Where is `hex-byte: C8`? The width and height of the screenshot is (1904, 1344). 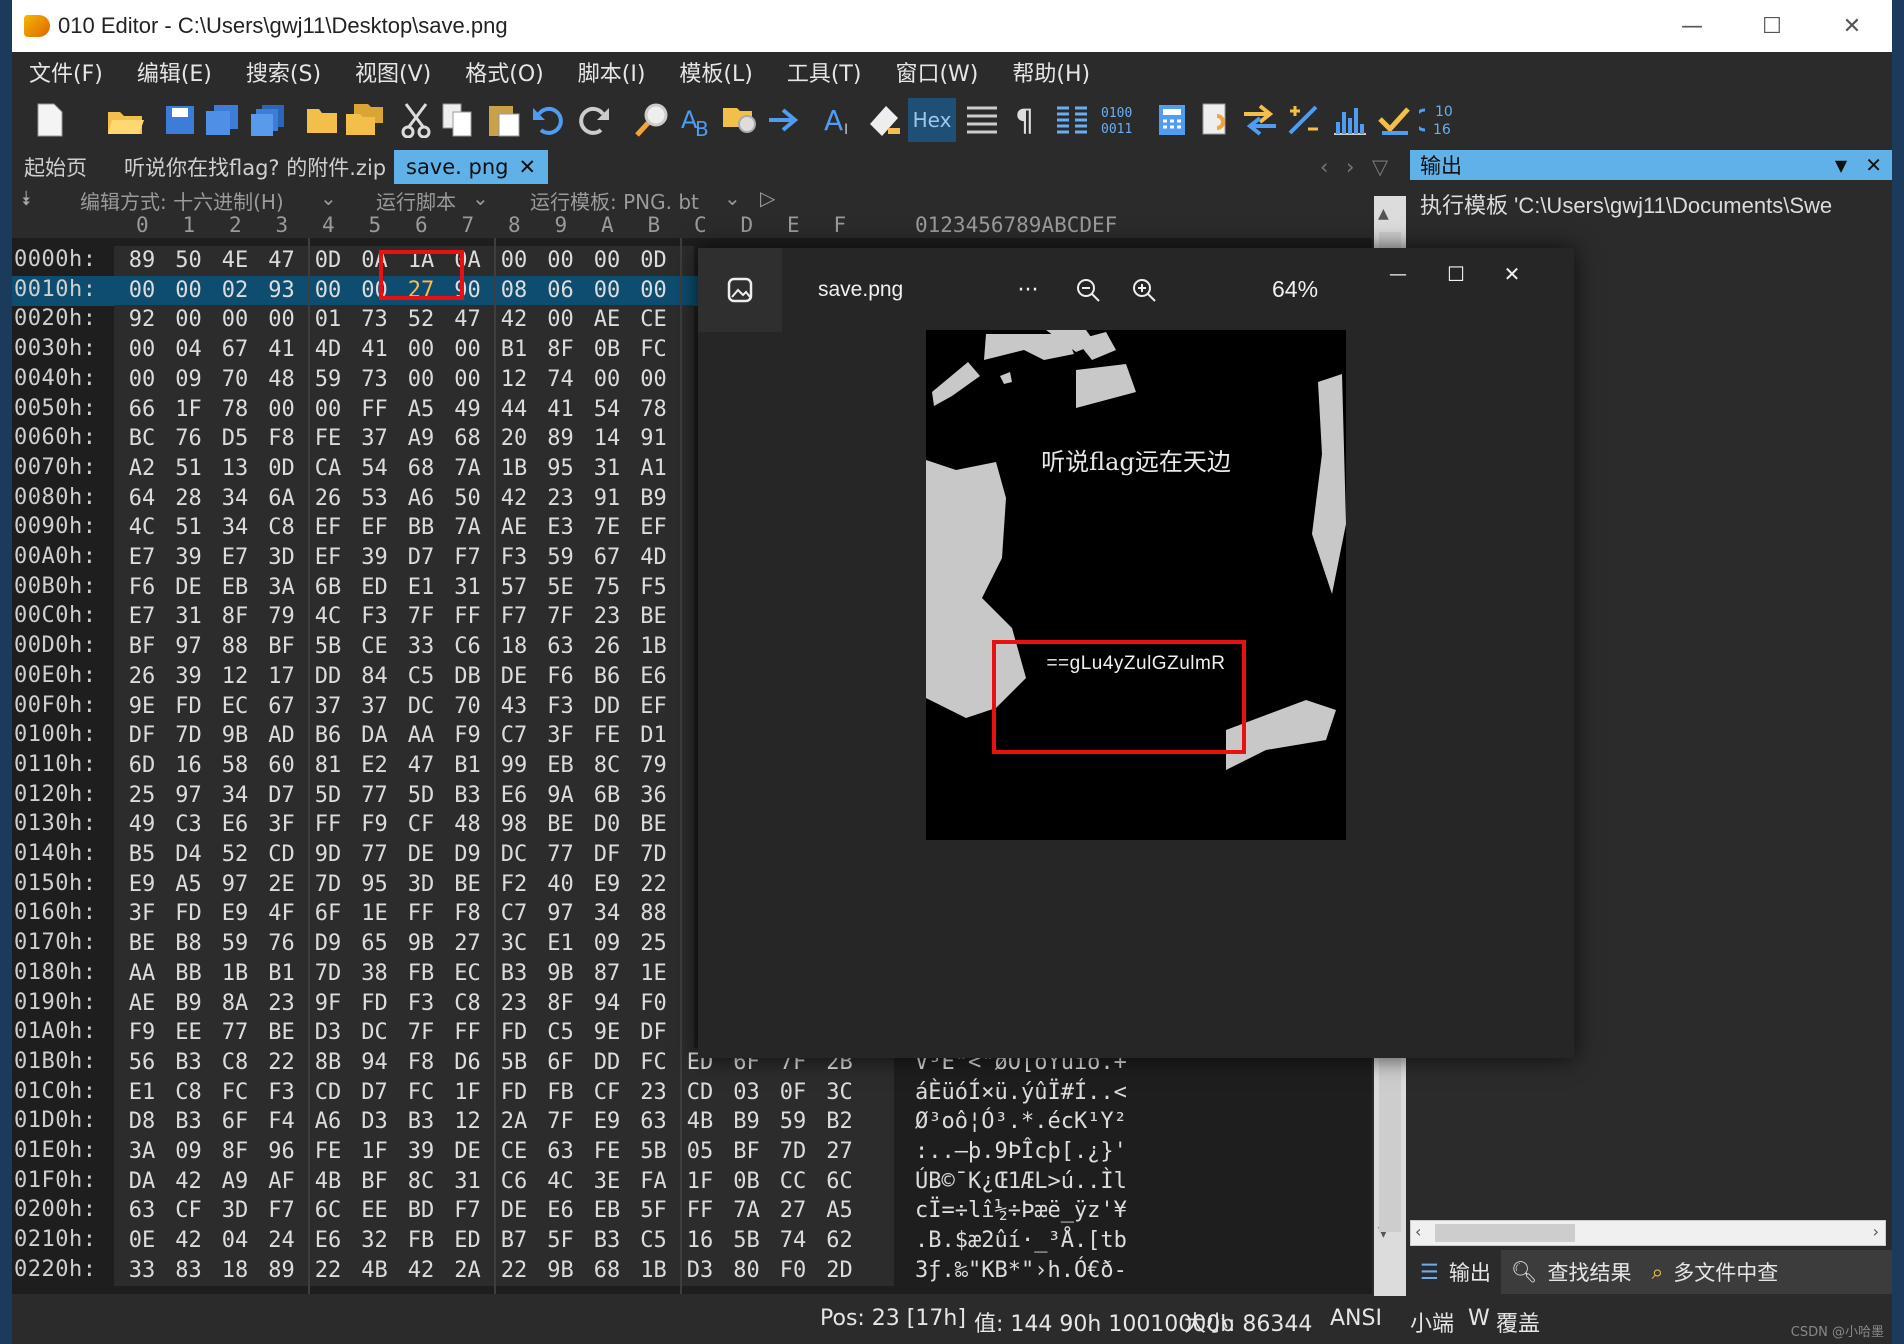
hex-byte: C8 is located at coordinates (235, 1062).